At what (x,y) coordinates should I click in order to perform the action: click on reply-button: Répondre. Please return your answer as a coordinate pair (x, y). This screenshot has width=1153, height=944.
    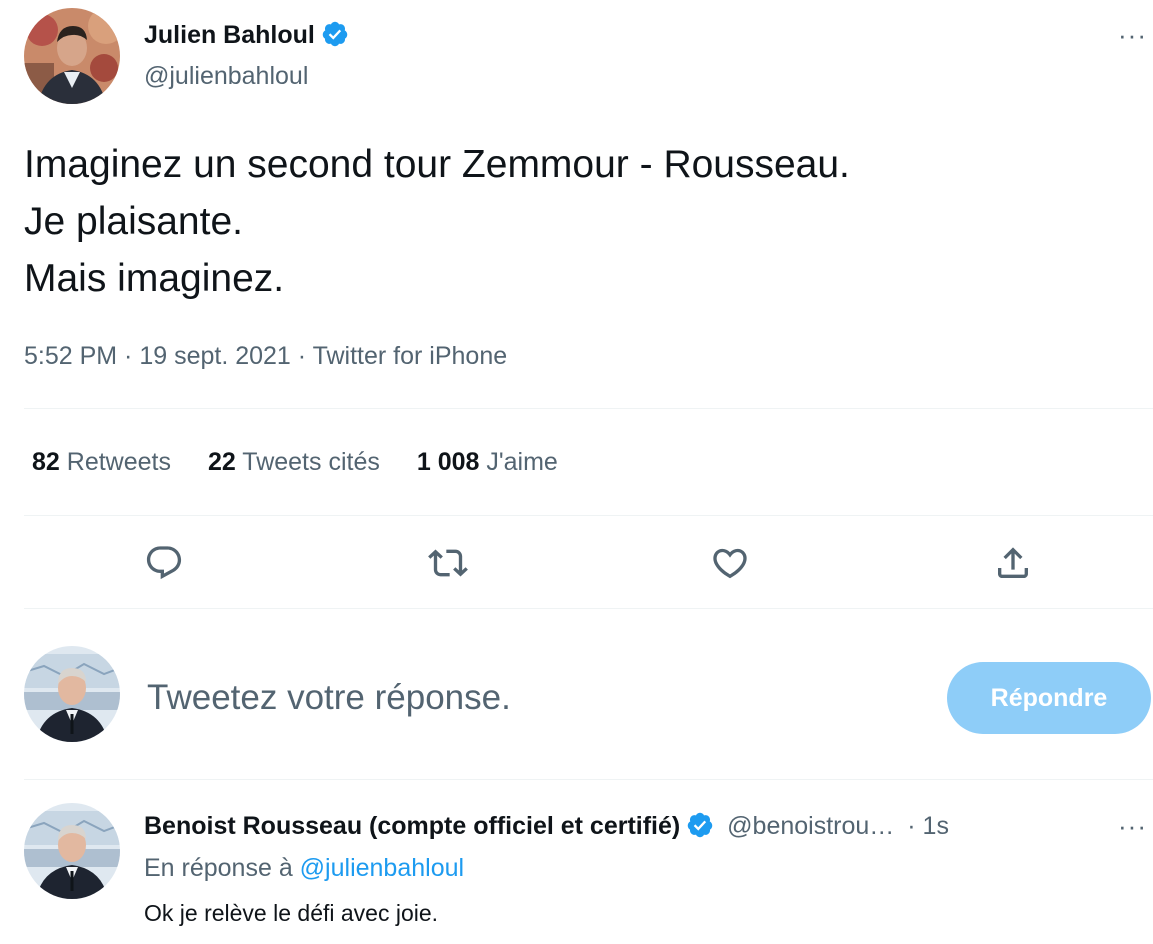
    Looking at the image, I should click on (1049, 698).